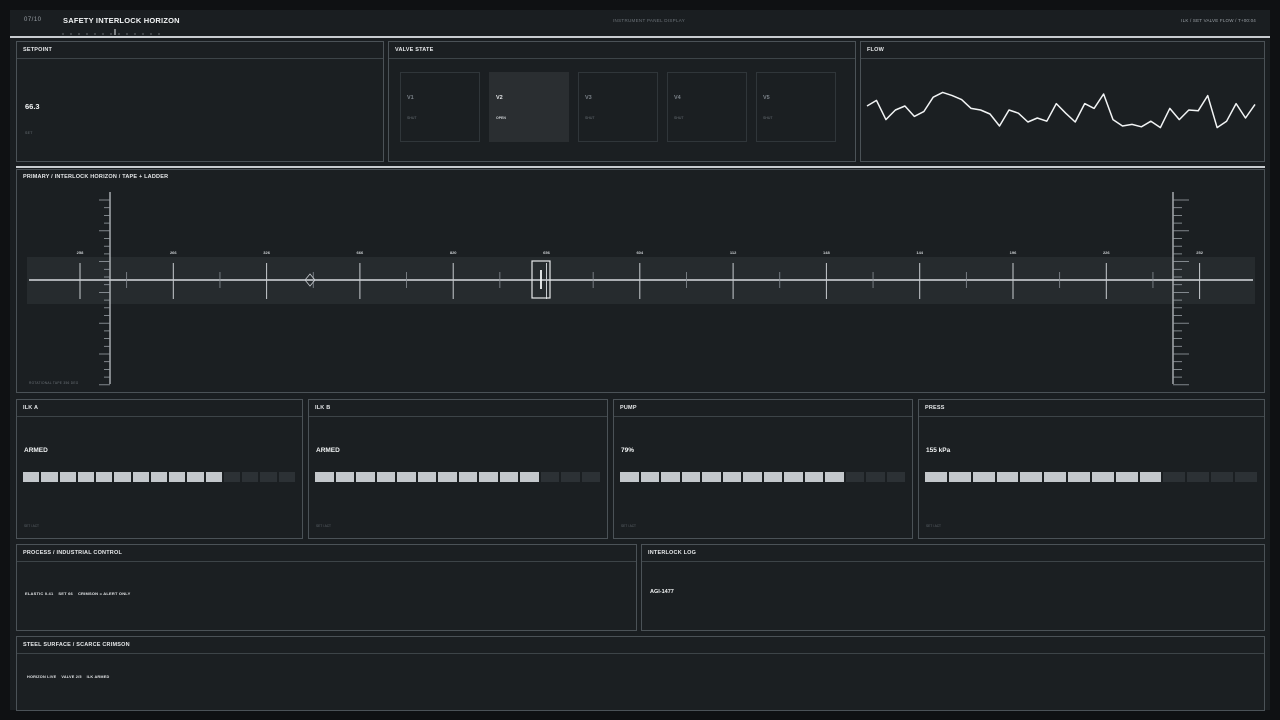  Describe the element at coordinates (410, 98) in the screenshot. I see `valve-name: V1` at that location.